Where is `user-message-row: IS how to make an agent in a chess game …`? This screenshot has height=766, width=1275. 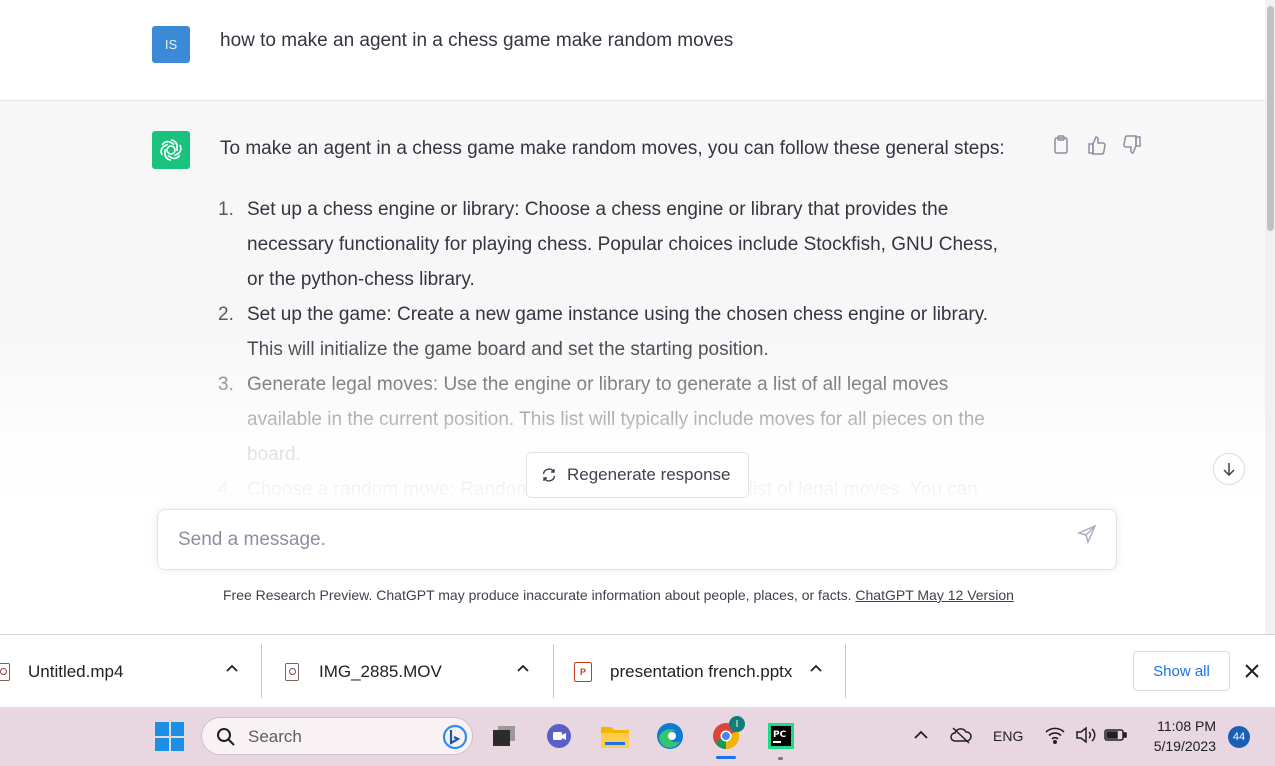
user-message-row: IS how to make an agent in a chess game … is located at coordinates (632, 50).